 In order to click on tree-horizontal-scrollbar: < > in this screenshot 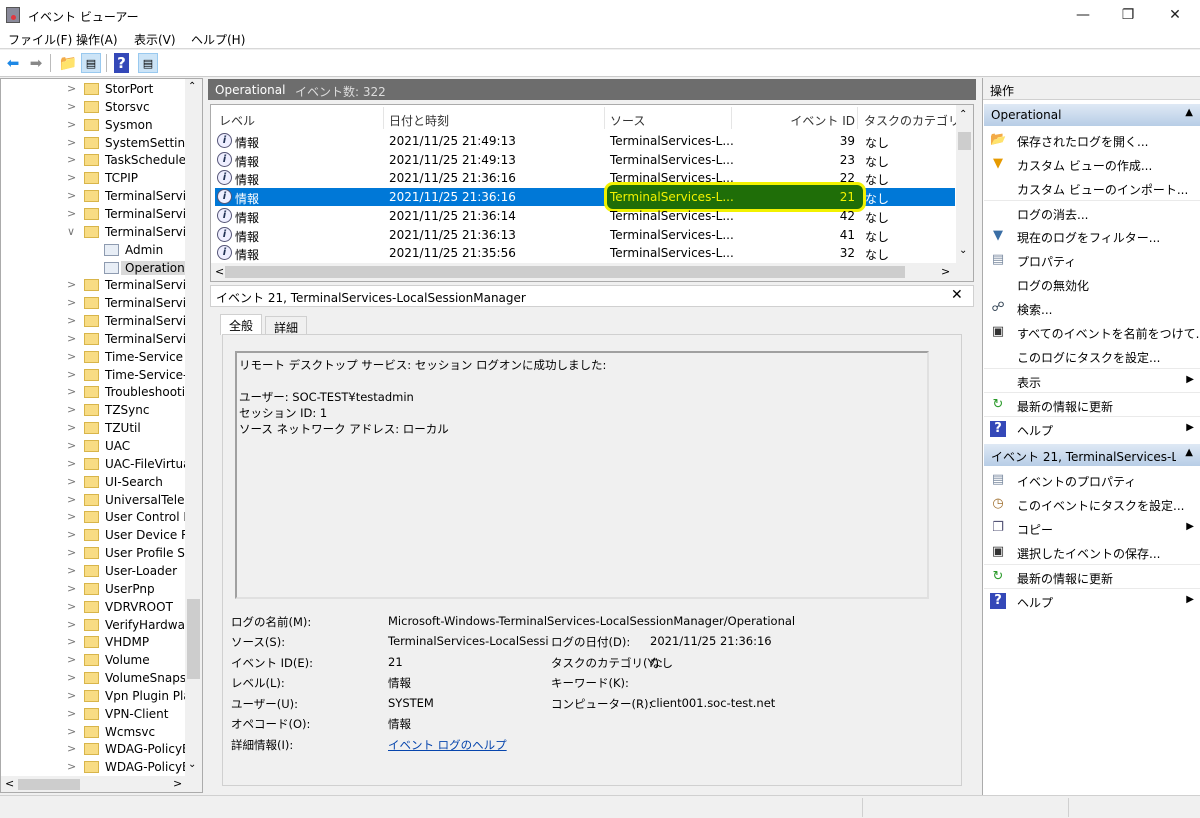, I will do `click(101, 784)`.